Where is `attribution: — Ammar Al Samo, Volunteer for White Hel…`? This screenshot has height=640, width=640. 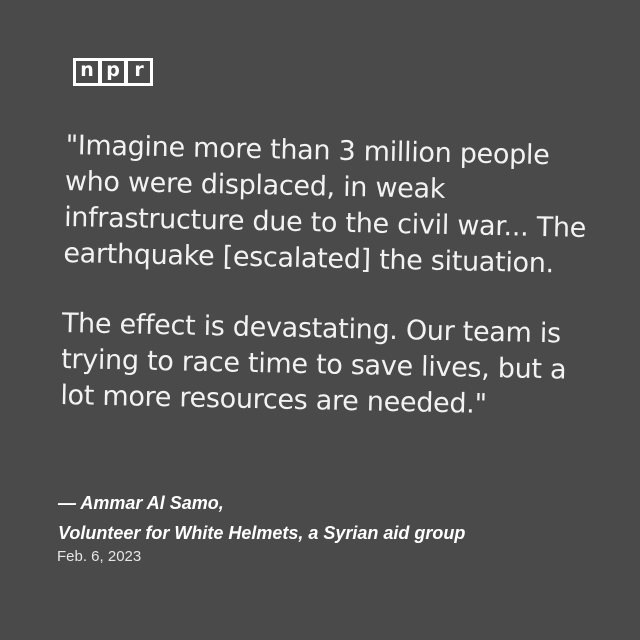 attribution: — Ammar Al Samo, Volunteer for White Hel… is located at coordinates (318, 518).